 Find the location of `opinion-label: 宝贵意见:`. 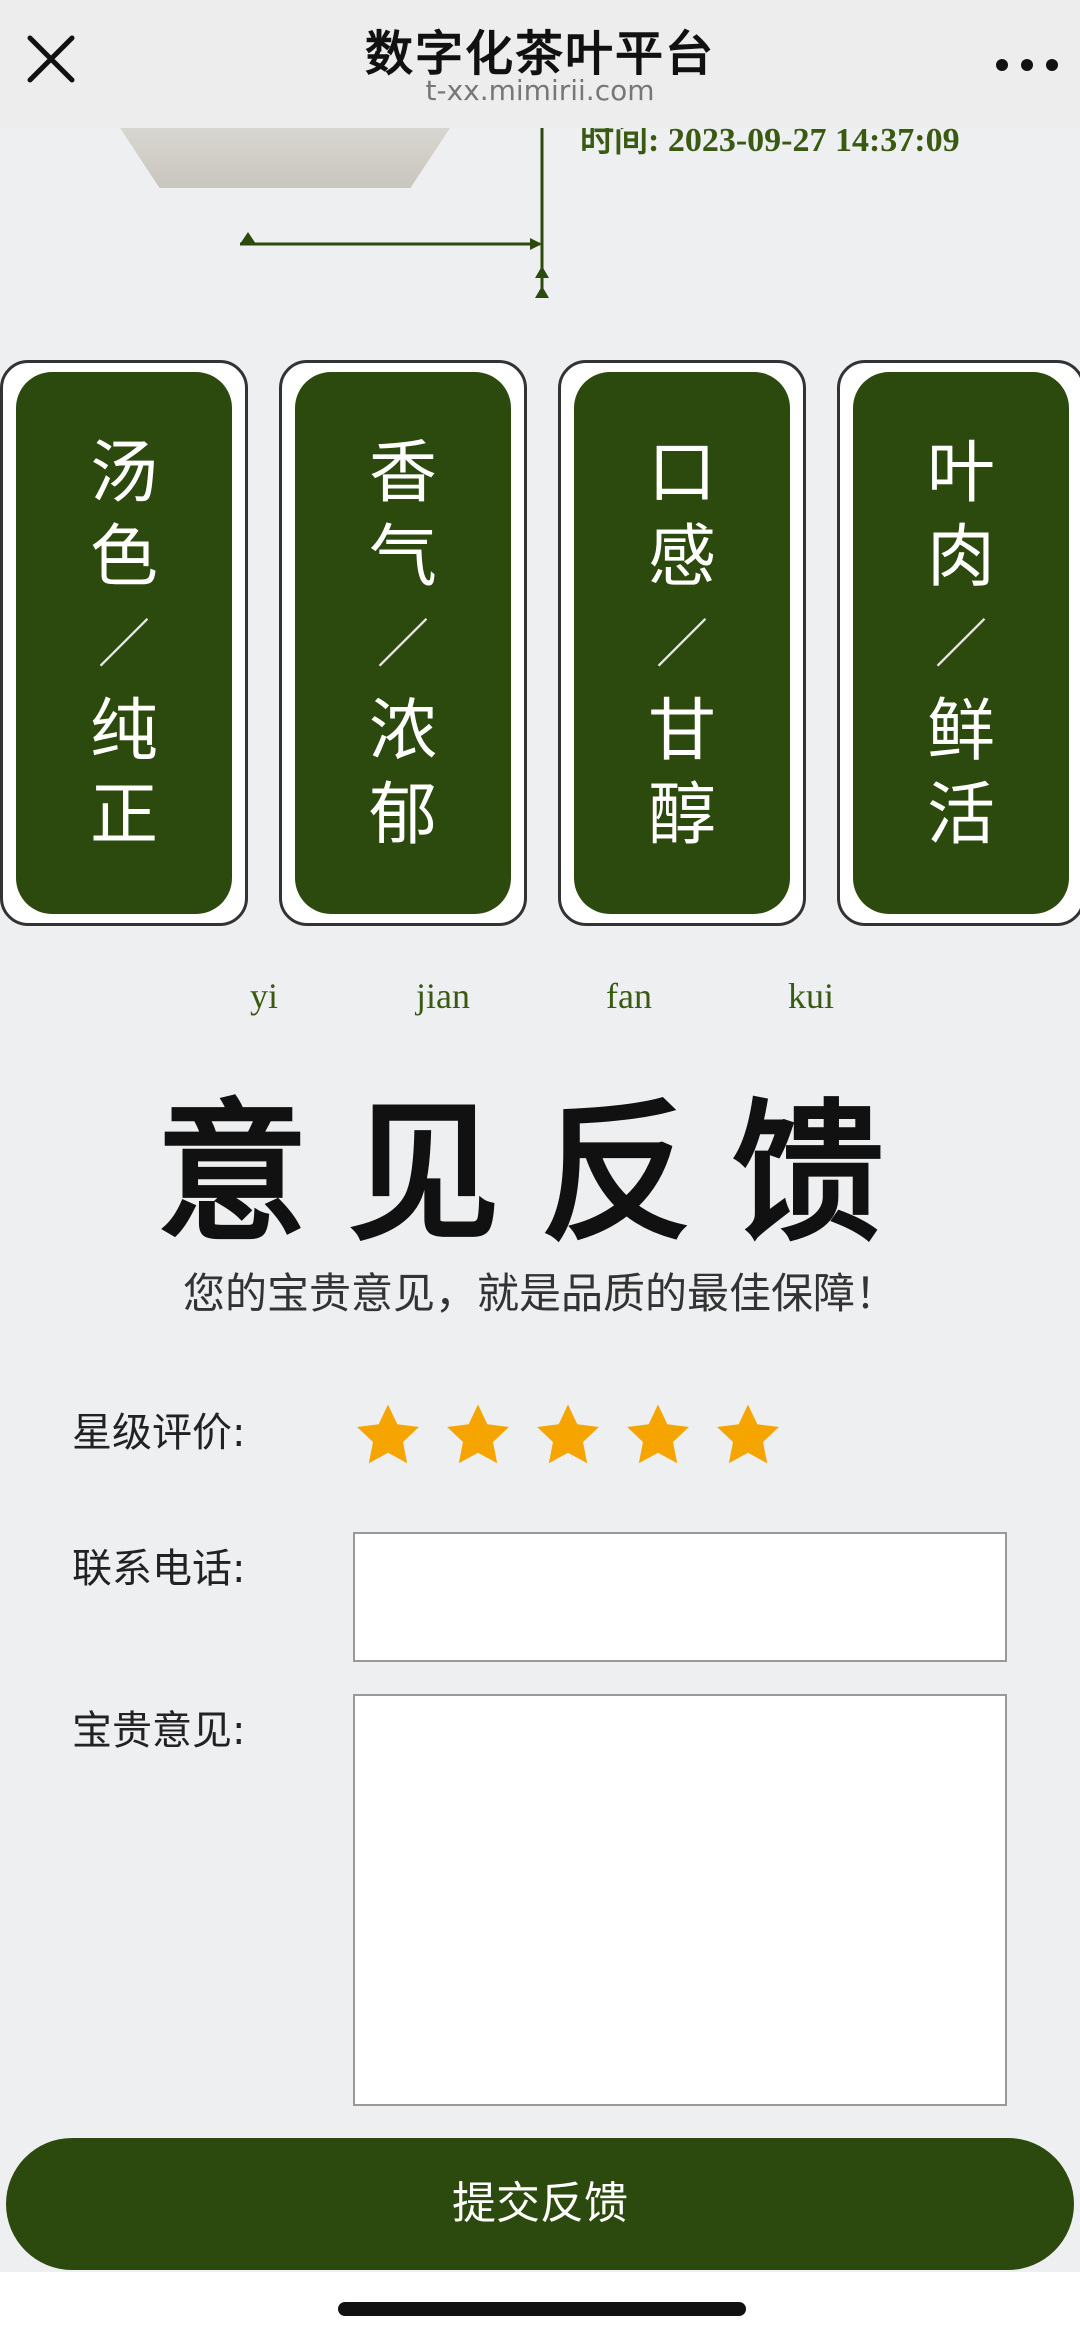

opinion-label: 宝贵意见: is located at coordinates (159, 1731).